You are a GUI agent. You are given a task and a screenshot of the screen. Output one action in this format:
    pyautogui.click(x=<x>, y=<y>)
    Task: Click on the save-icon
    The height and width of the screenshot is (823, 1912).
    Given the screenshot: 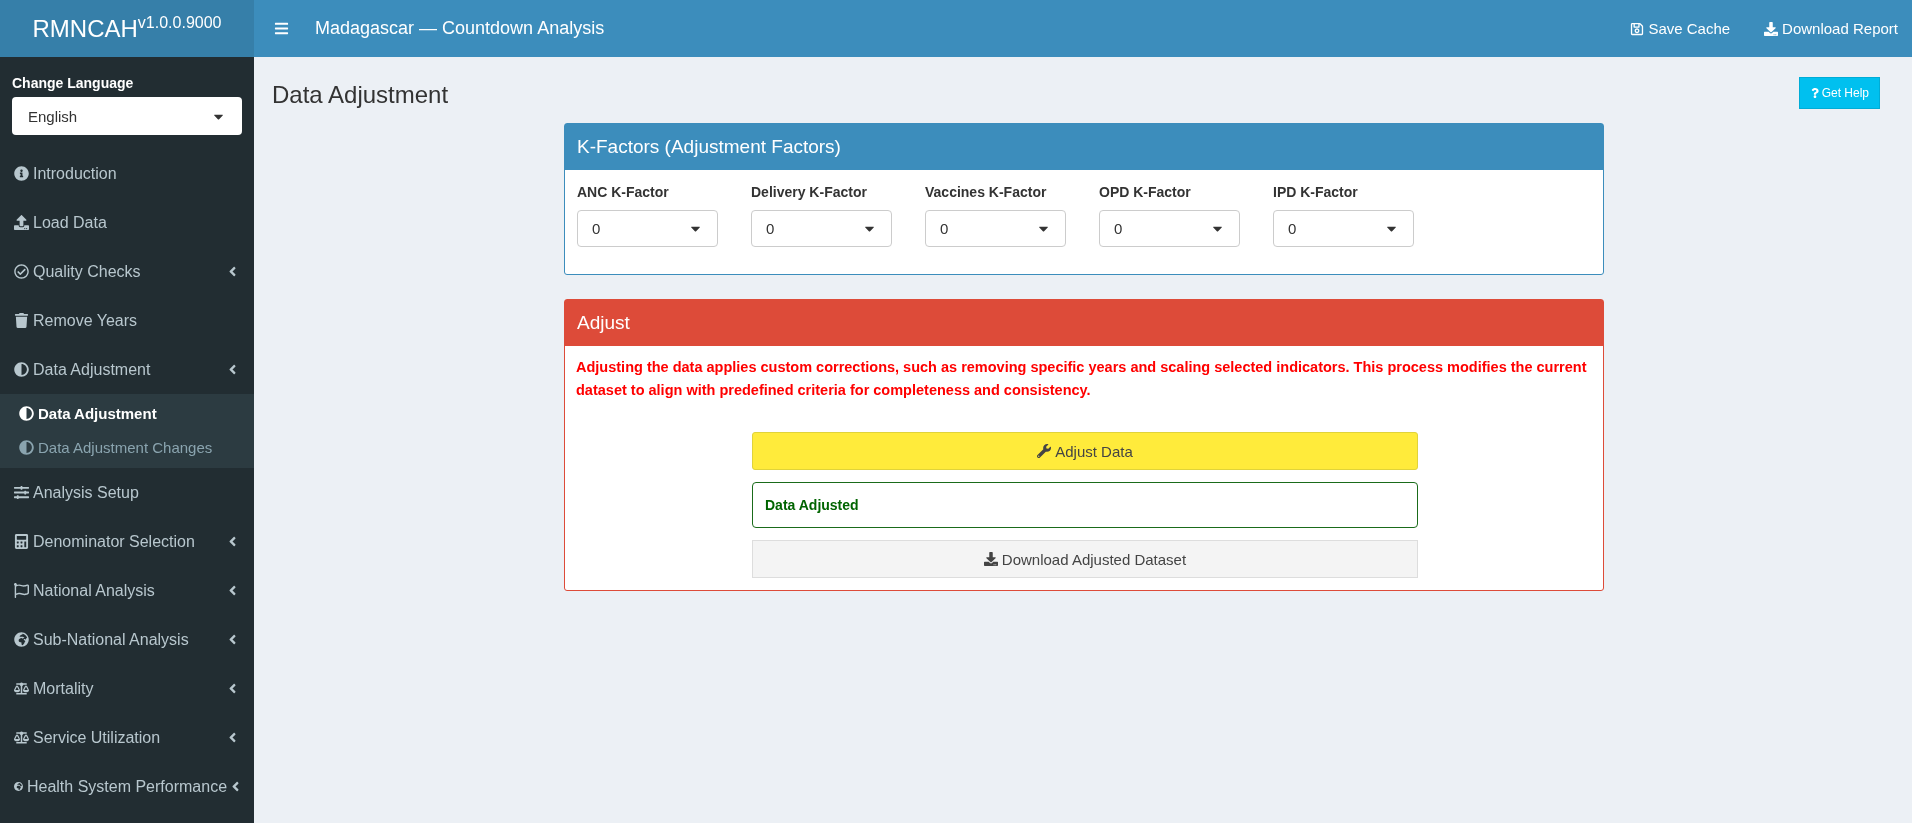 What is the action you would take?
    pyautogui.click(x=1637, y=28)
    